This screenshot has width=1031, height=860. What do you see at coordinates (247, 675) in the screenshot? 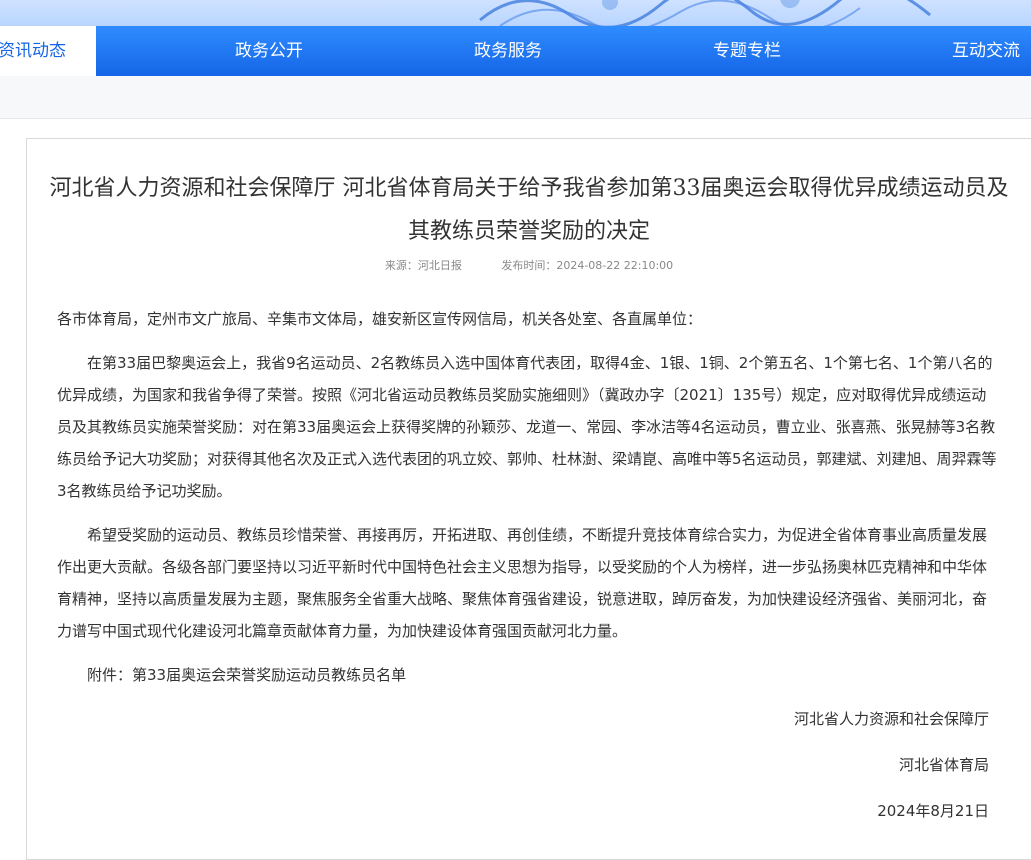
I see `attachment-line: 附件：第33届奥运会荣誉奖励运动员教练员名单` at bounding box center [247, 675].